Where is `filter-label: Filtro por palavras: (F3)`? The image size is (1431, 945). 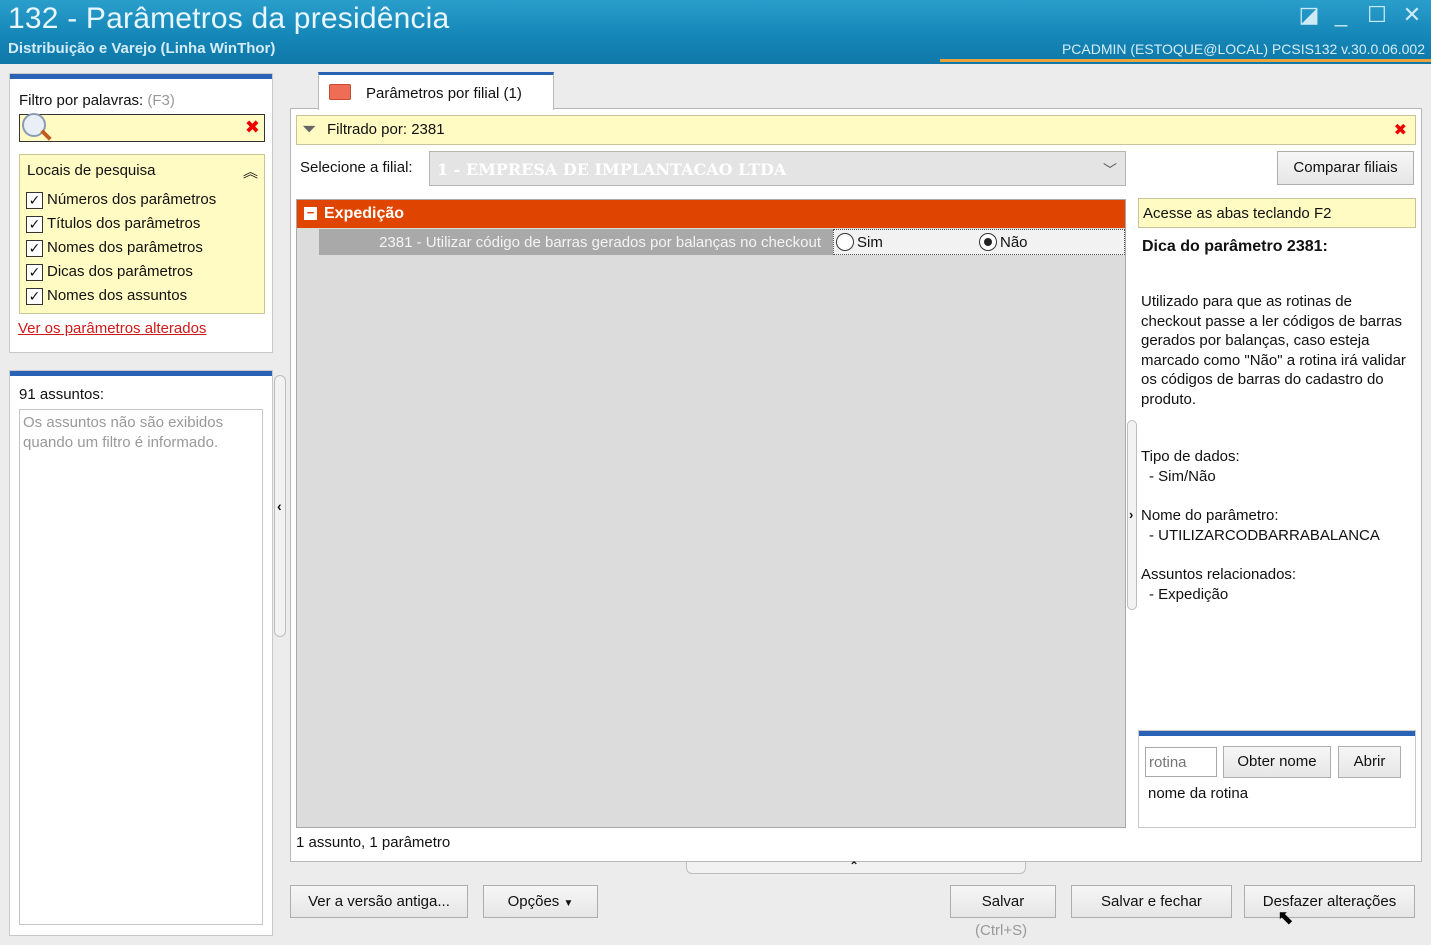
filter-label: Filtro por palavras: (F3) is located at coordinates (97, 100).